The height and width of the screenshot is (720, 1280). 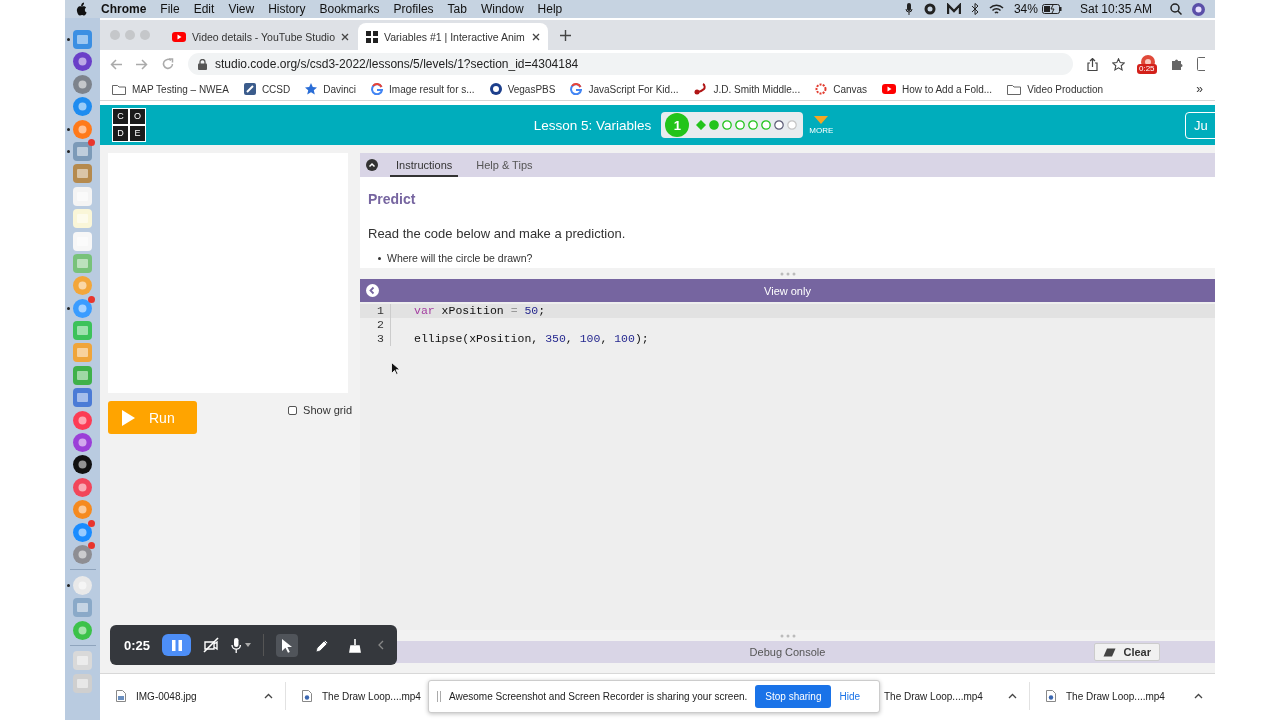 I want to click on pbs-icon, so click(x=495, y=89).